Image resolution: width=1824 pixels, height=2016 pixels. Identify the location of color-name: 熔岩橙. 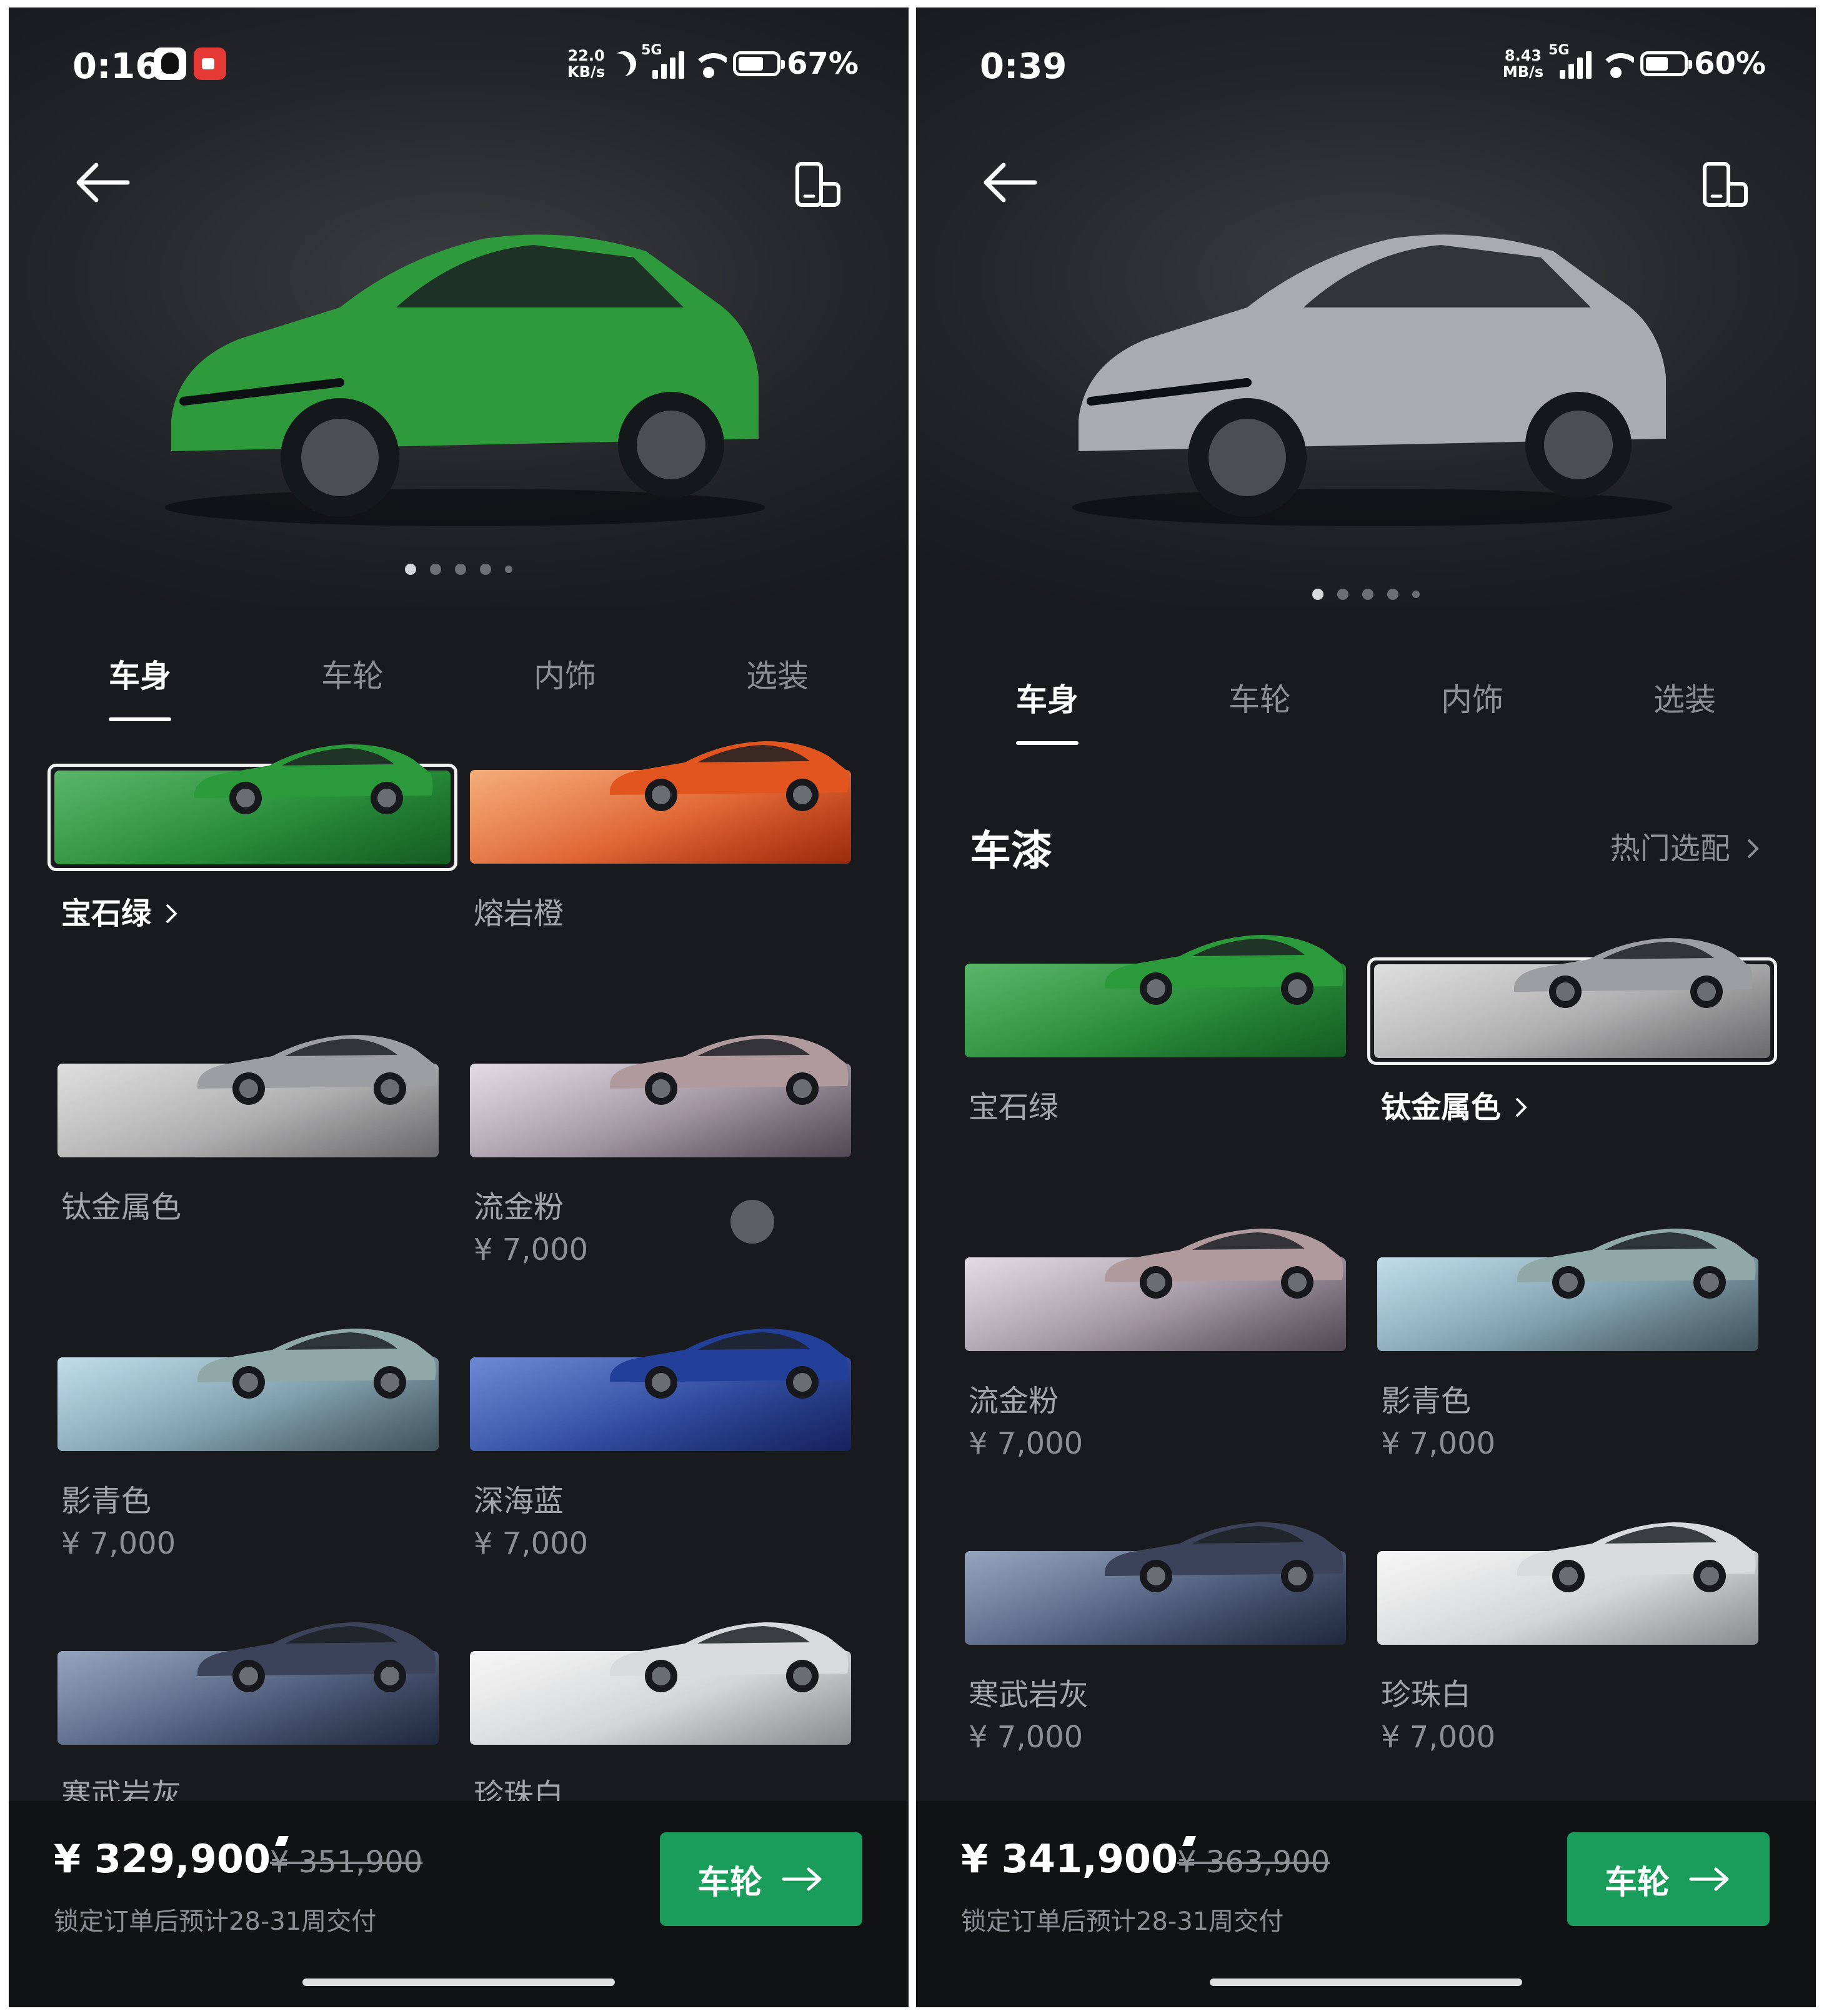
(519, 913).